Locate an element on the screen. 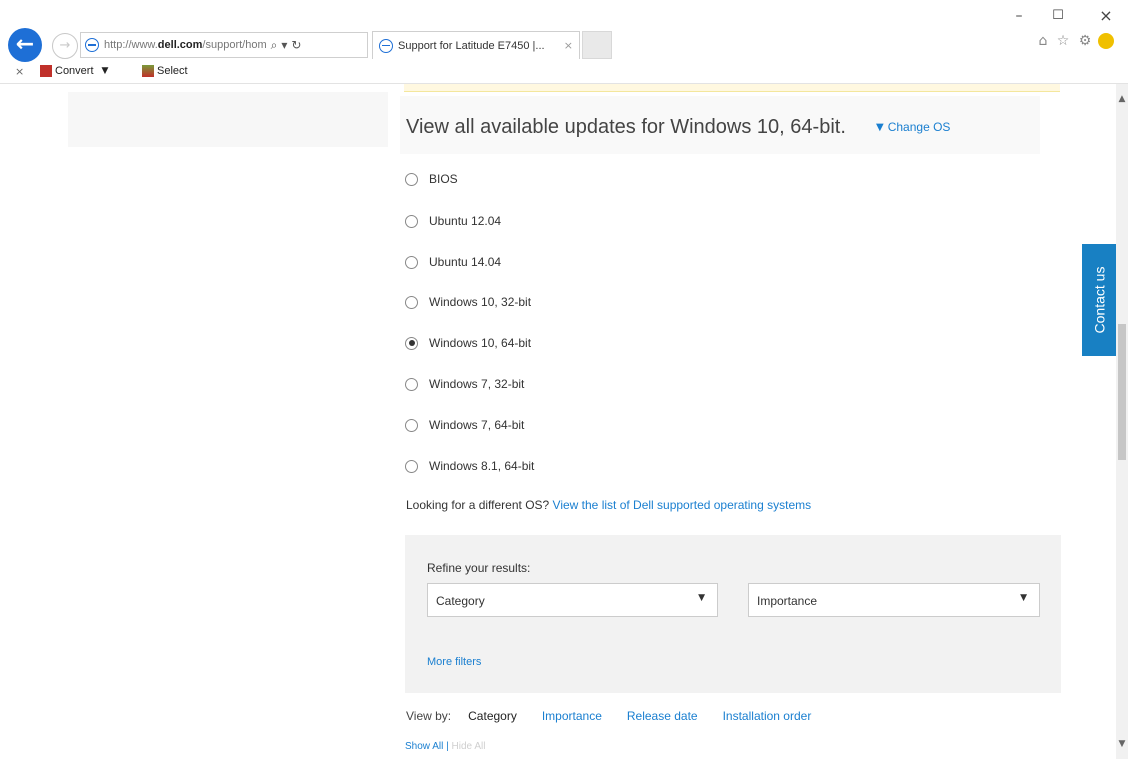 This screenshot has width=1128, height=759. address-bar: http://www.dell.com/support/hom ⌕ ▾ ↻ is located at coordinates (224, 45).